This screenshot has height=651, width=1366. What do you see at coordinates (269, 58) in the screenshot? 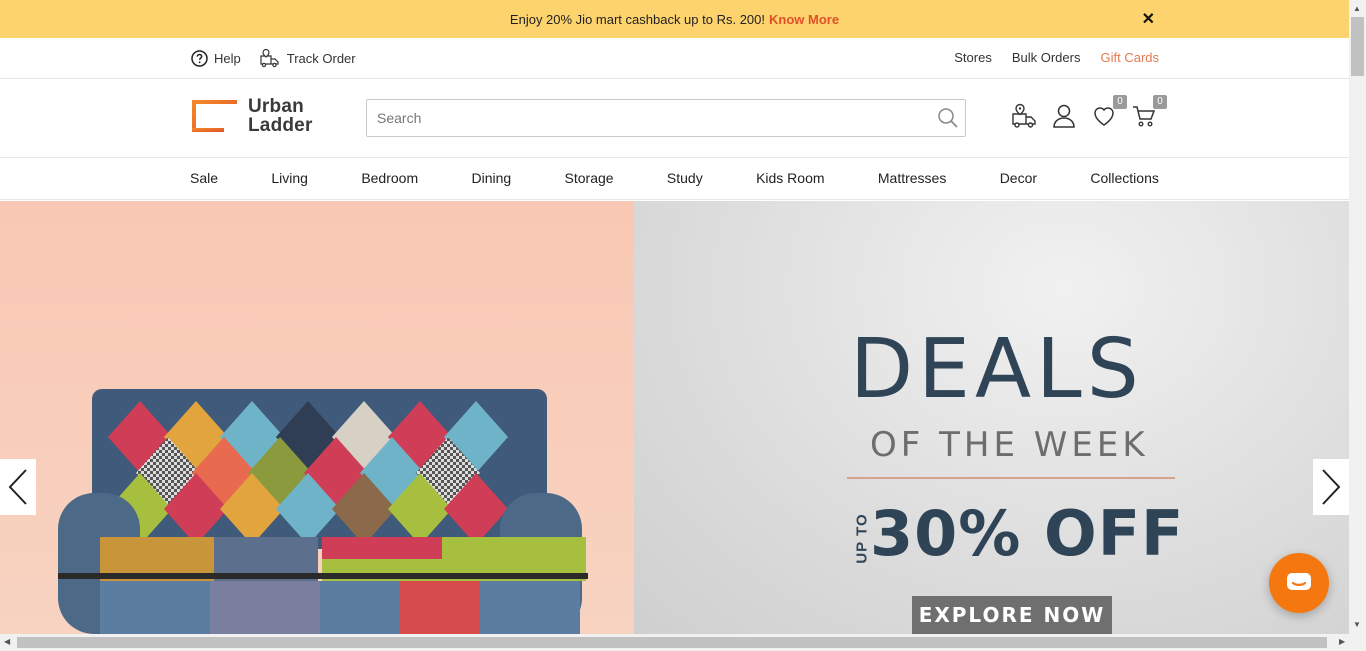
I see `track-order-icon` at bounding box center [269, 58].